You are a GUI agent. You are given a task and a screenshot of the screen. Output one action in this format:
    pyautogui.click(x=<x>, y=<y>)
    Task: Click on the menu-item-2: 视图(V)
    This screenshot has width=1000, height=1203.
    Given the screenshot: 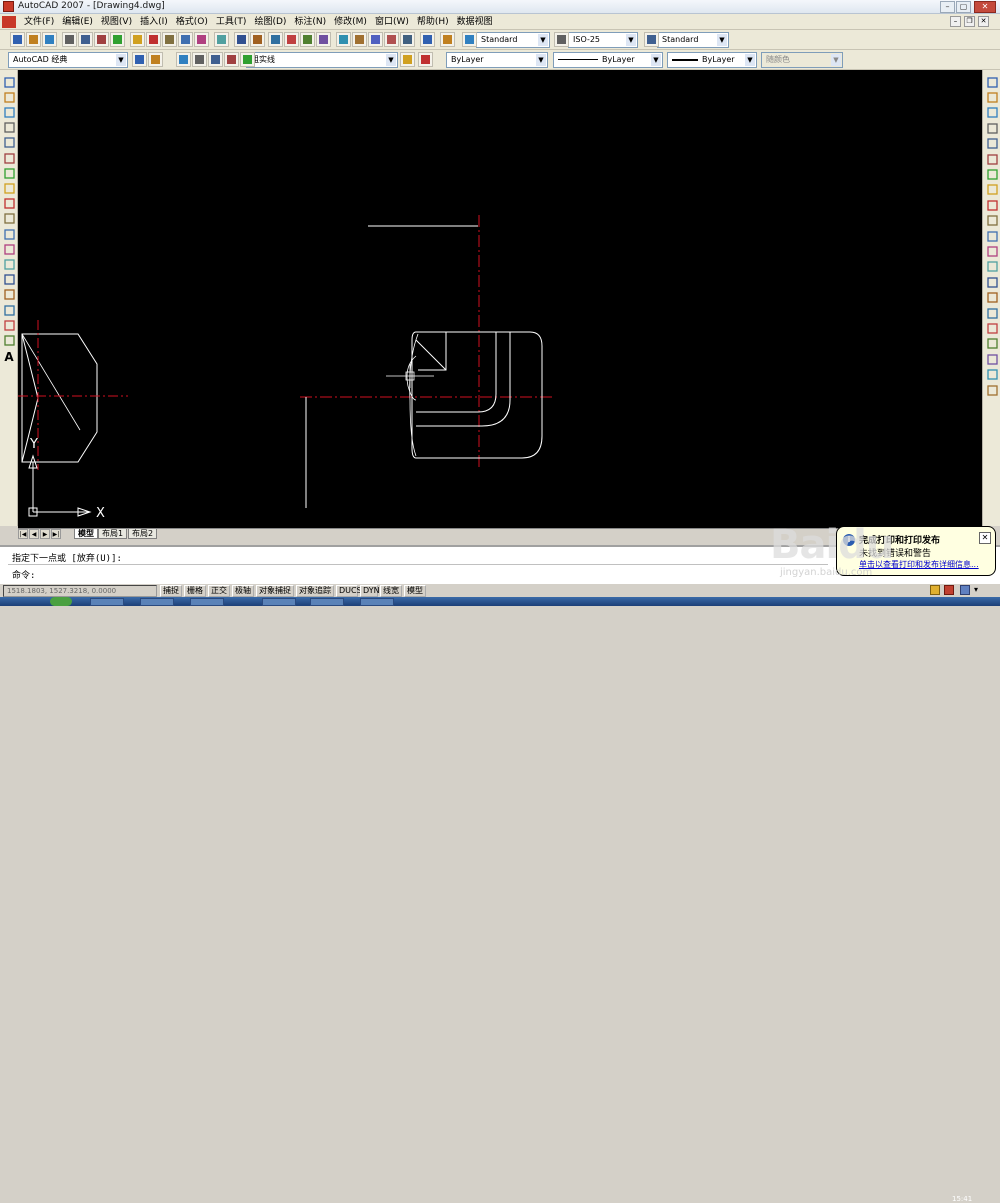 What is the action you would take?
    pyautogui.click(x=116, y=22)
    